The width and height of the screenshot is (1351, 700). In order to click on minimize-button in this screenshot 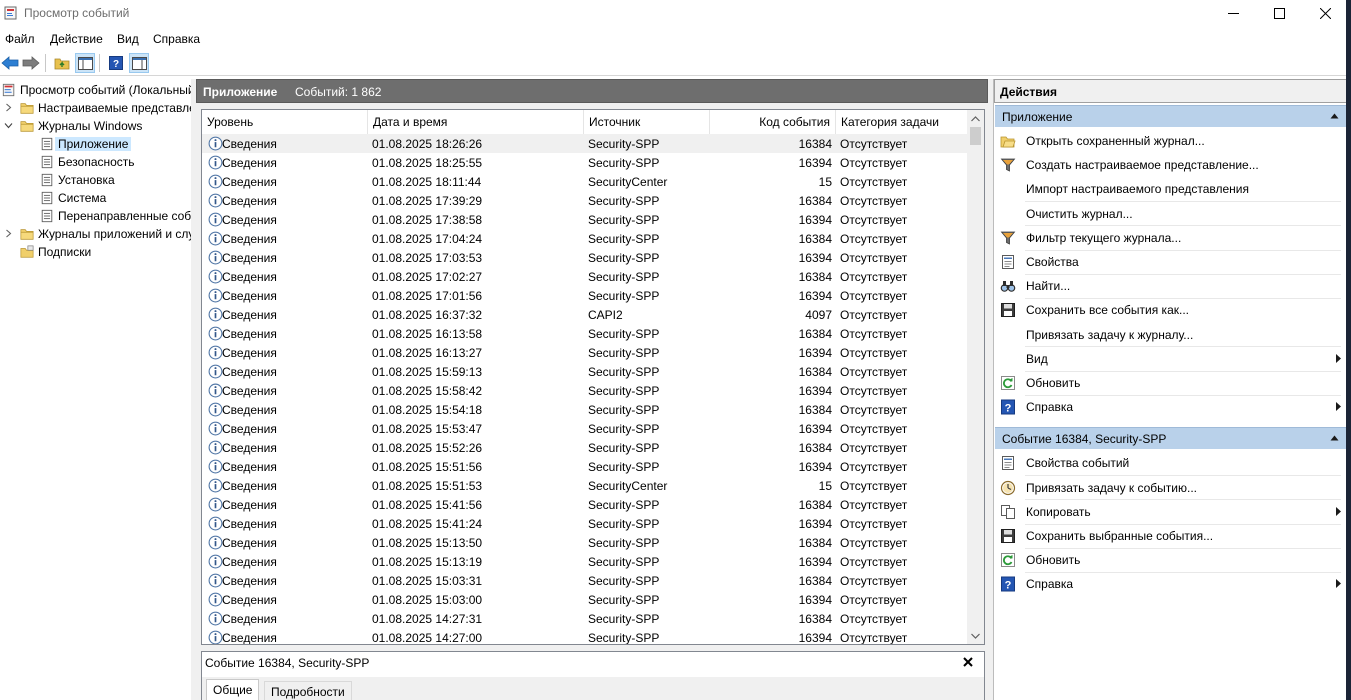, I will do `click(1233, 13)`.